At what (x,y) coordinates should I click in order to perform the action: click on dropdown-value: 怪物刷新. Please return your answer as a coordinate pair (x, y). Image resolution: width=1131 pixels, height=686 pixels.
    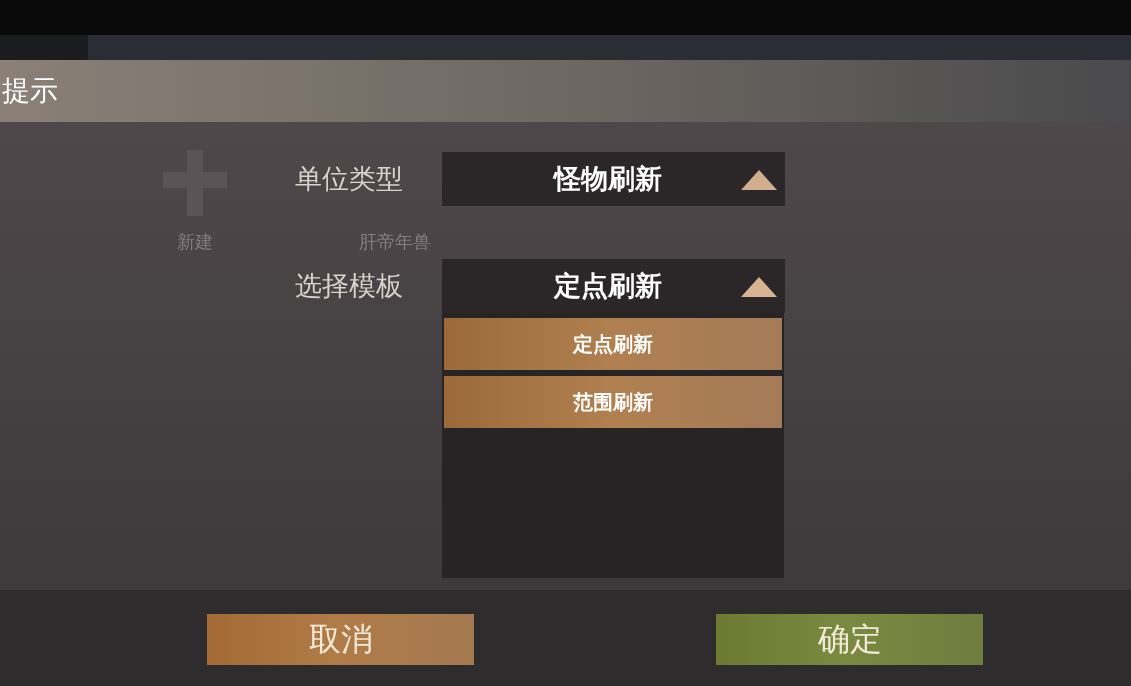
    Looking at the image, I should click on (608, 178).